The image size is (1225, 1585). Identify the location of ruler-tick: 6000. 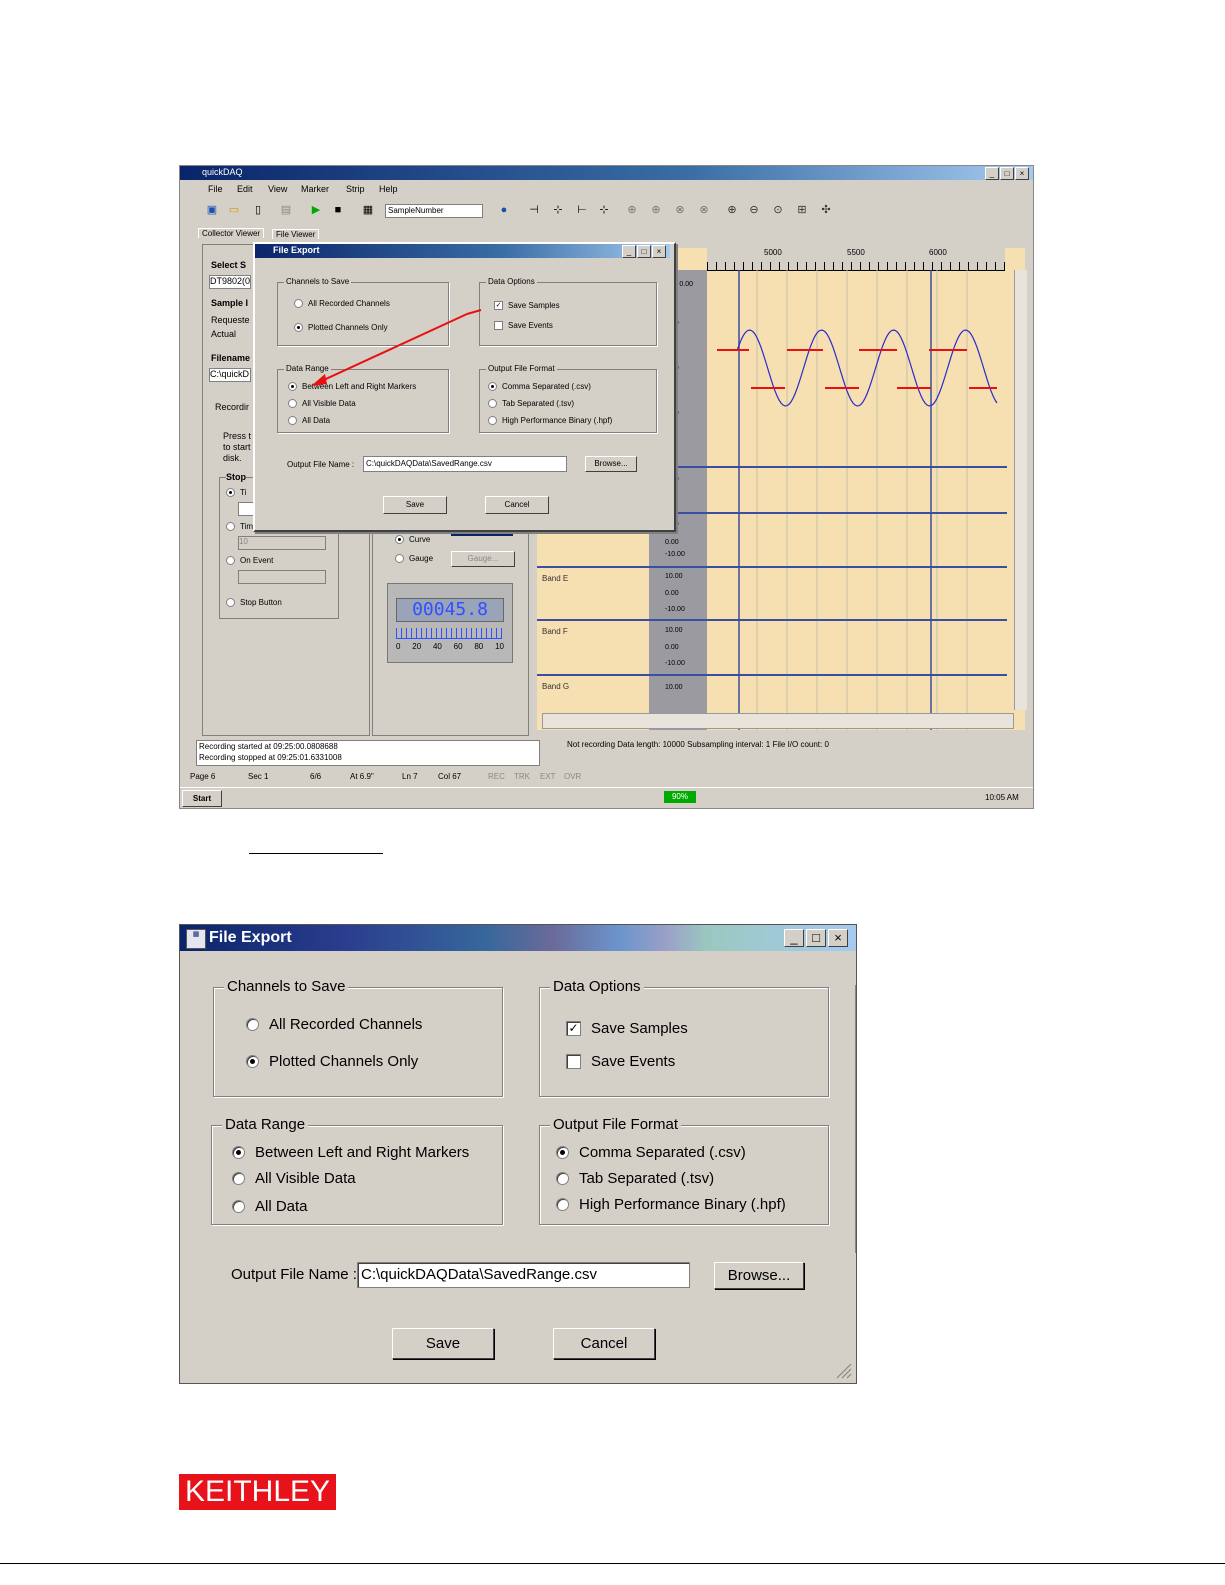
(938, 252).